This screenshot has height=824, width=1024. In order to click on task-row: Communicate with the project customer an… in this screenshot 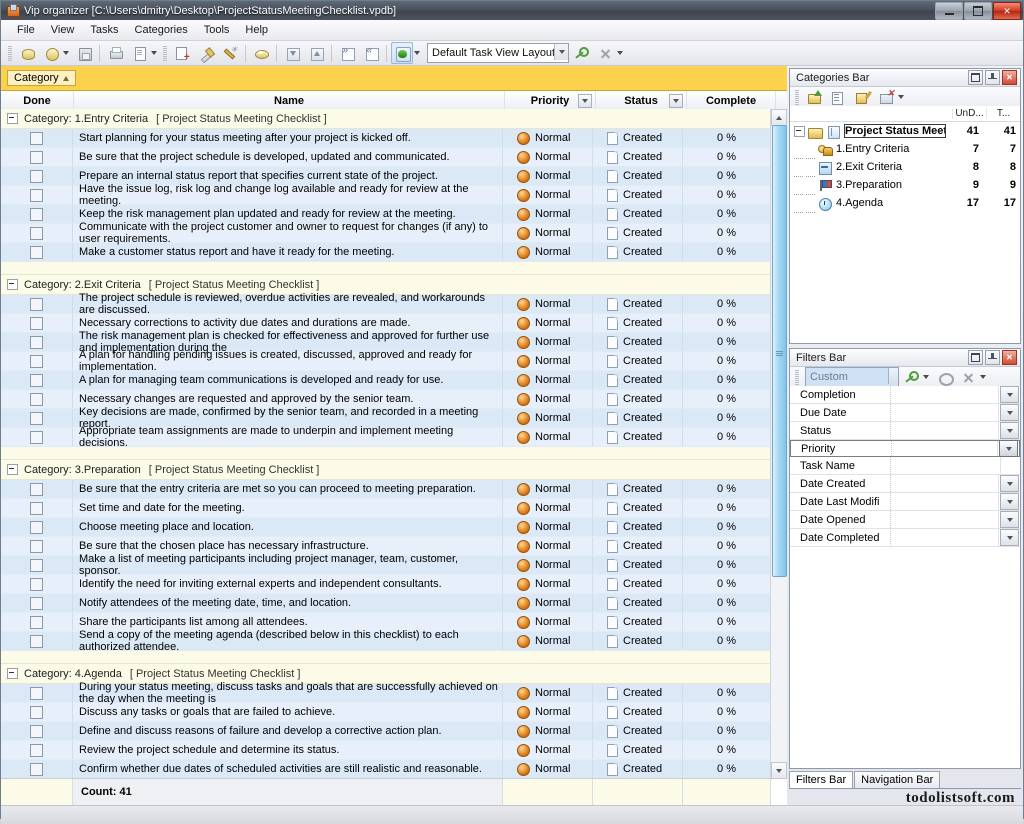, I will do `click(386, 233)`.